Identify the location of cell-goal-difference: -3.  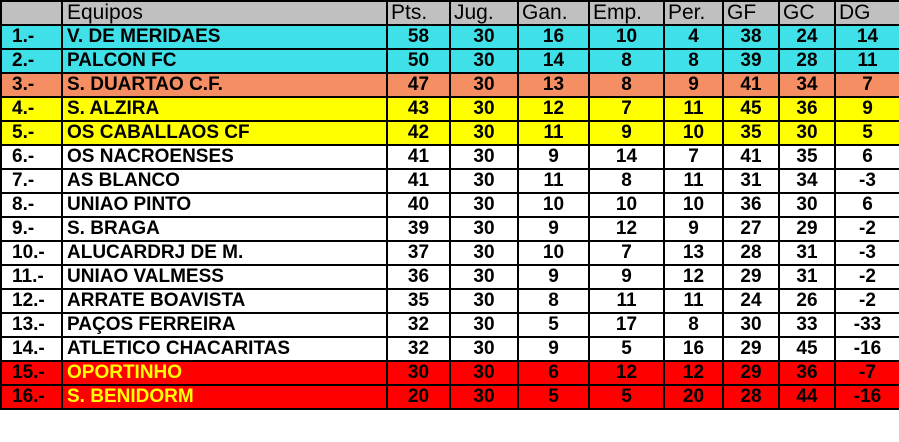
(866, 181).